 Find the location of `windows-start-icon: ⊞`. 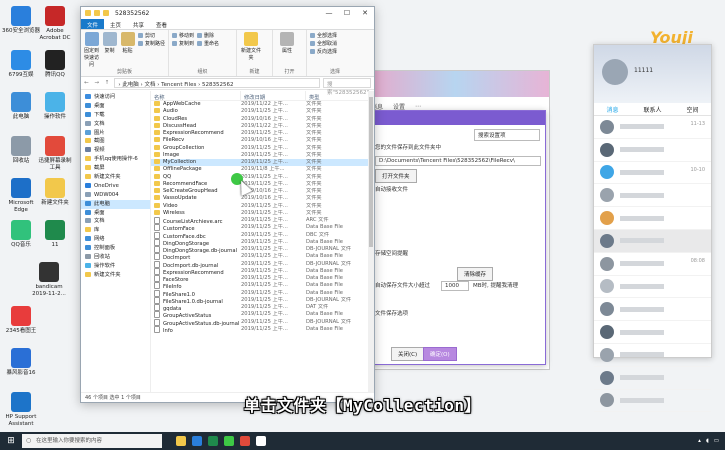

windows-start-icon: ⊞ is located at coordinates (11, 441).